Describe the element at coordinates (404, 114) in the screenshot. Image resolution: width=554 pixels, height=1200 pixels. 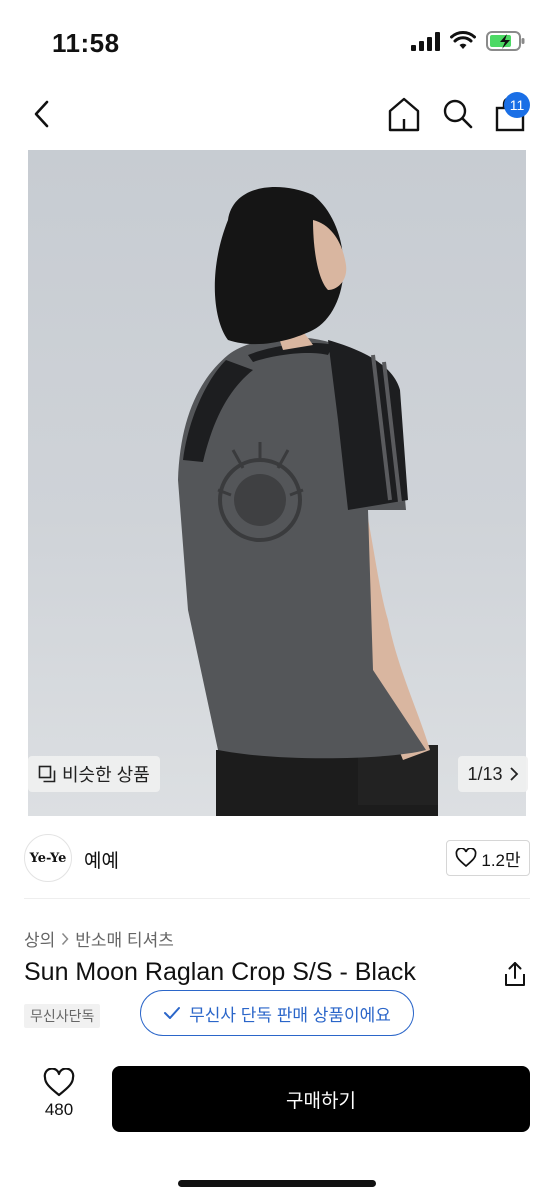
I see `home-icon` at that location.